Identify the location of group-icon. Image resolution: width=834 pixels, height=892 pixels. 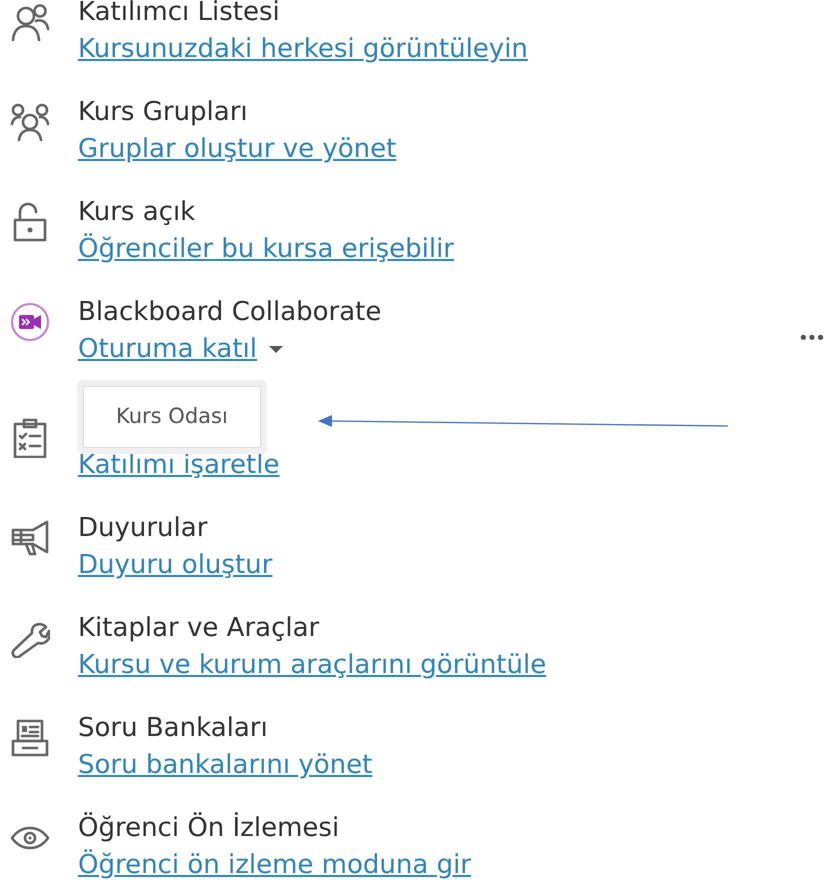
(30, 122).